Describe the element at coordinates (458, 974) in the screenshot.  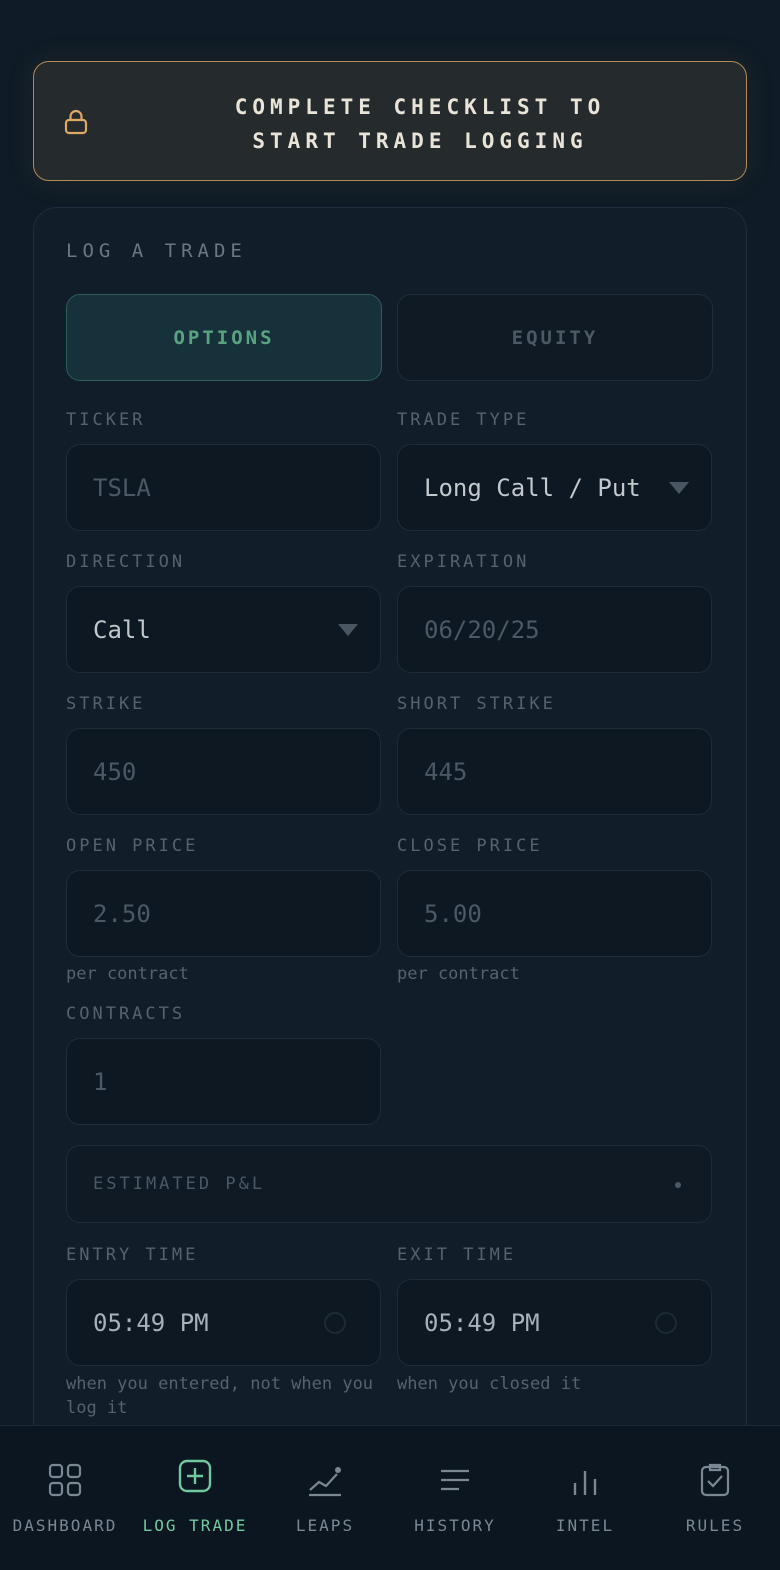
I see `close-price-hint: per contract` at that location.